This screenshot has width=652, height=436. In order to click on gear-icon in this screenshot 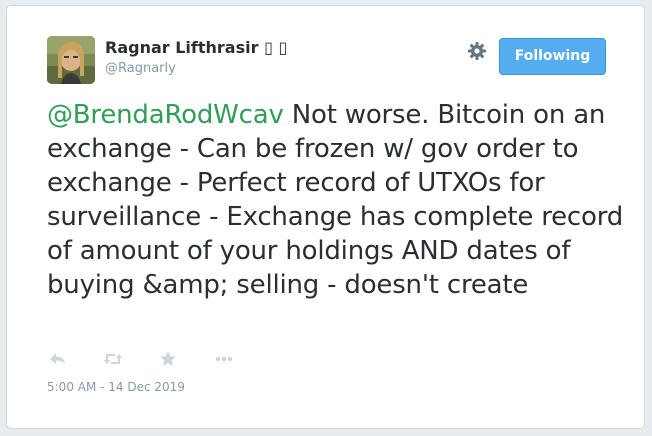, I will do `click(477, 51)`.